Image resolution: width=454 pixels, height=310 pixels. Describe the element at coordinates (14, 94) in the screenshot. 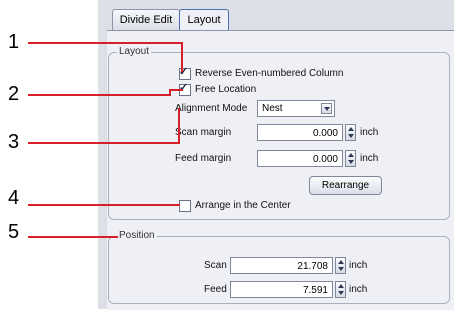

I see `callout-2: 2` at that location.